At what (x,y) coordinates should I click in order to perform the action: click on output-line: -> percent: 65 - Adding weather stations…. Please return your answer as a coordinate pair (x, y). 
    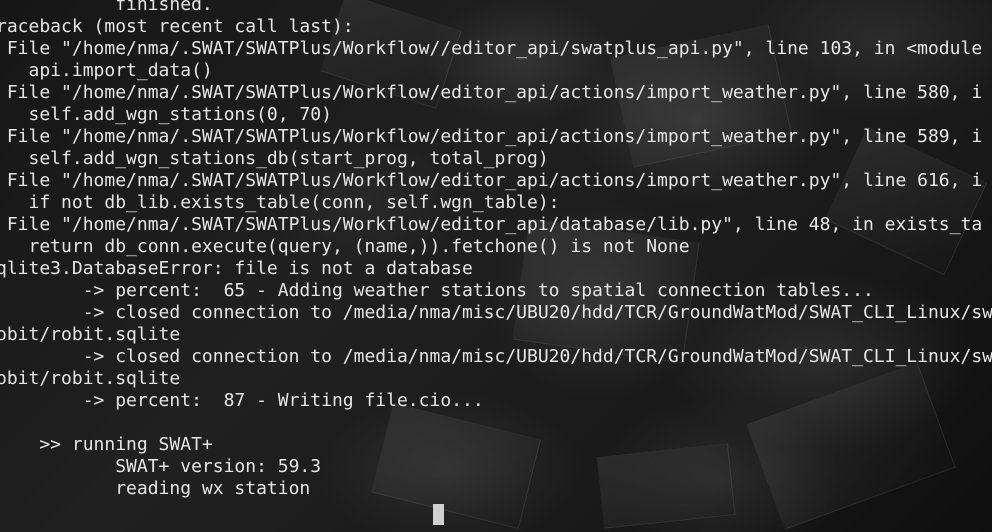
    Looking at the image, I should click on (437, 290).